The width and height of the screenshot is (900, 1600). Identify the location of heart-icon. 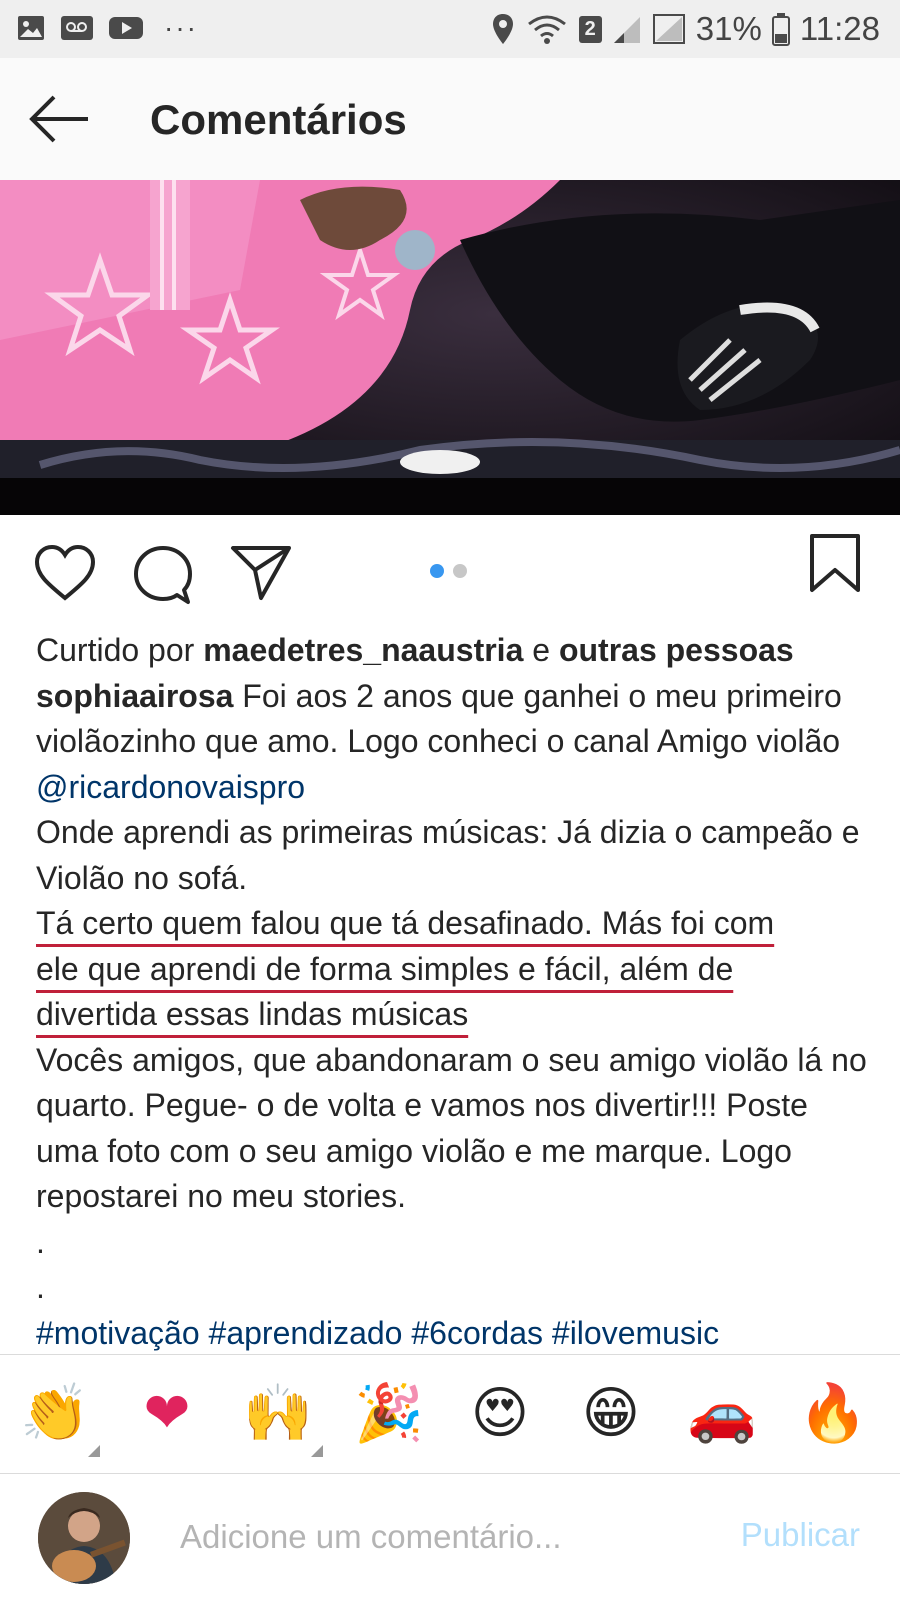
(65, 574).